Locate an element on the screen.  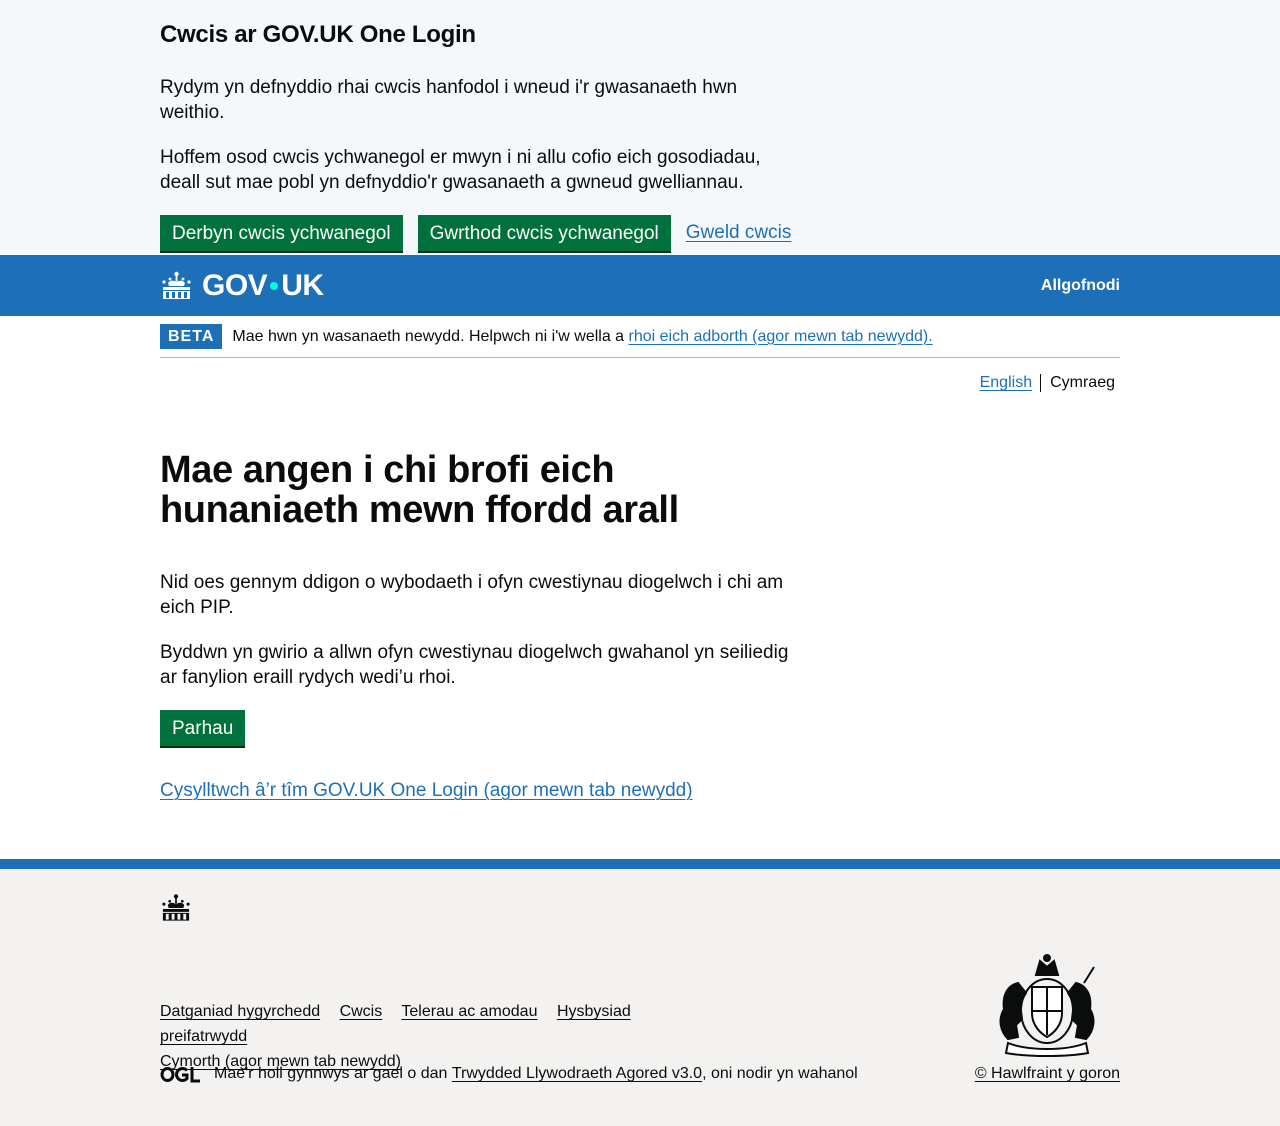
logo-uk-text: UK is located at coordinates (302, 285).